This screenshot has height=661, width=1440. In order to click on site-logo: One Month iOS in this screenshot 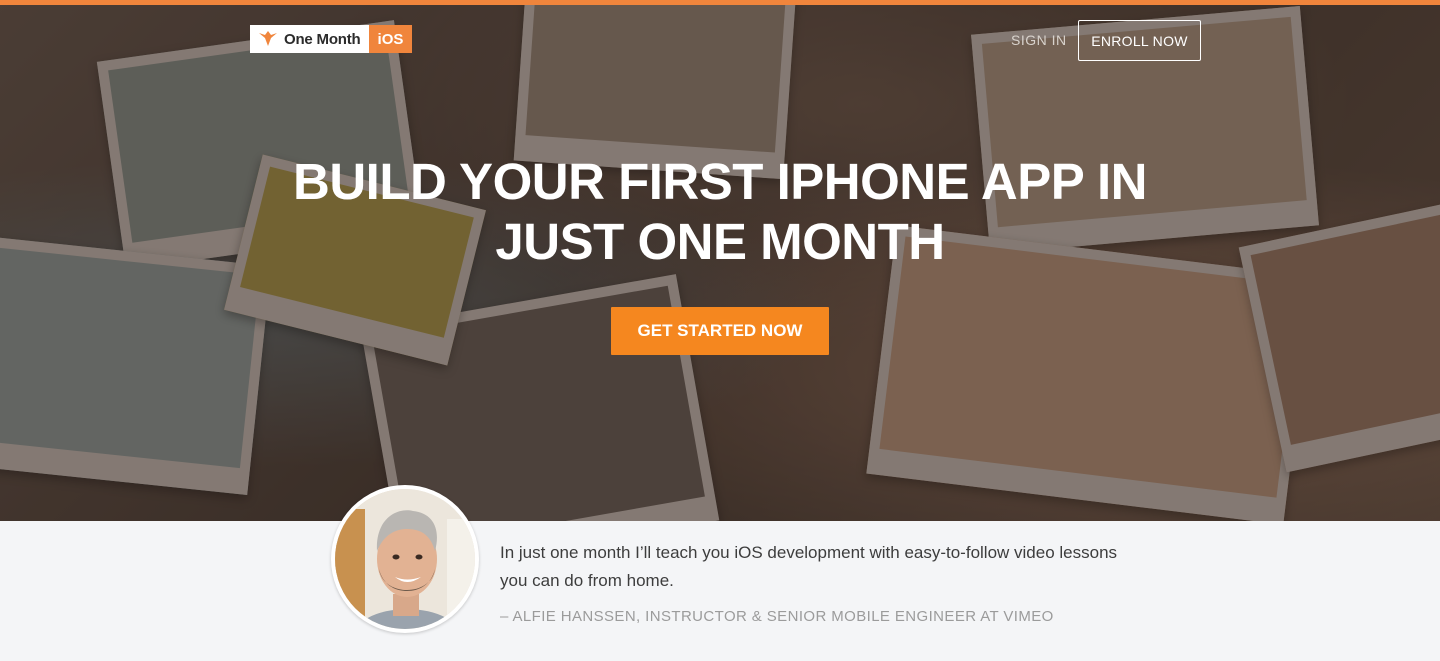, I will do `click(331, 39)`.